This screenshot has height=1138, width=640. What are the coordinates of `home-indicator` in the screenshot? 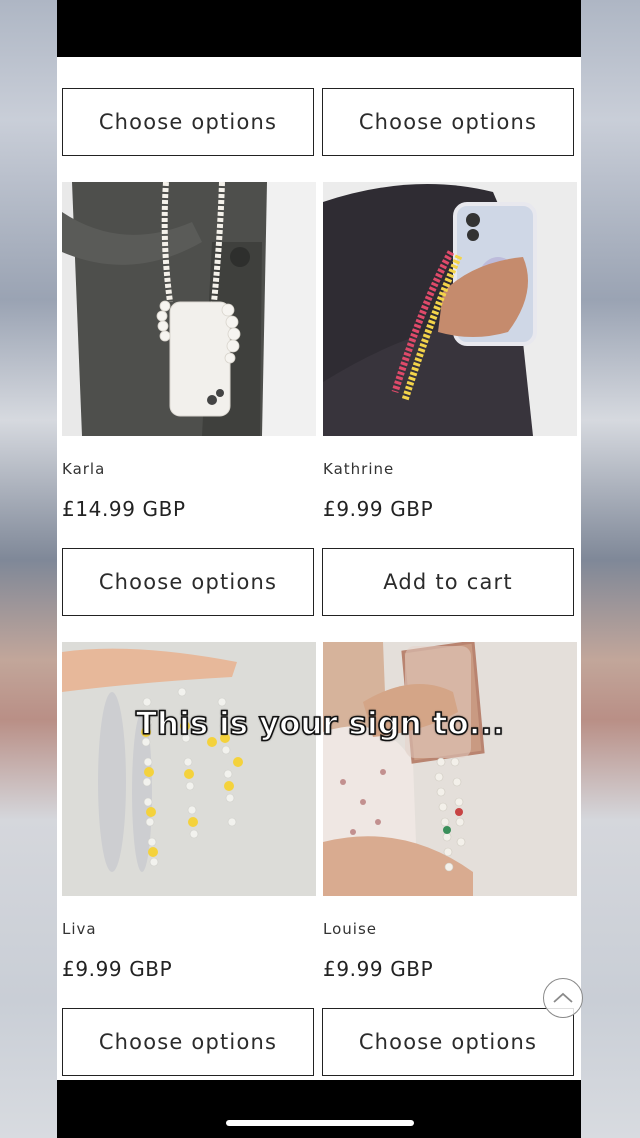 It's located at (320, 1123).